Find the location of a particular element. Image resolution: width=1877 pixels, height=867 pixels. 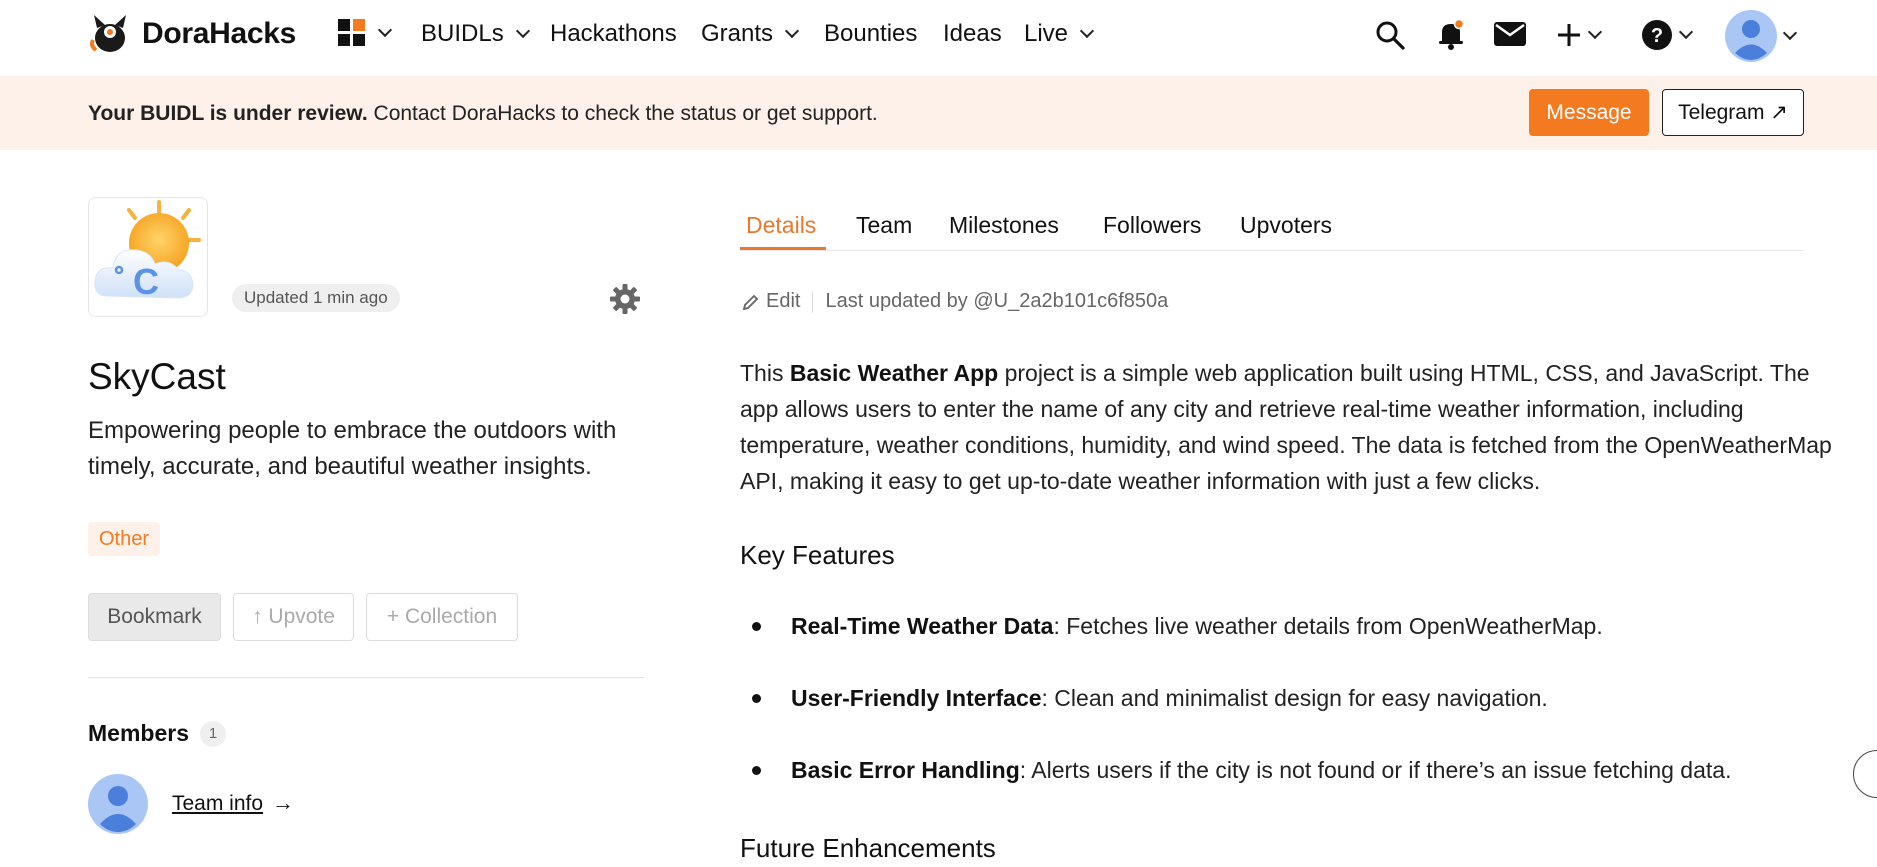

project-logo: C is located at coordinates (148, 257).